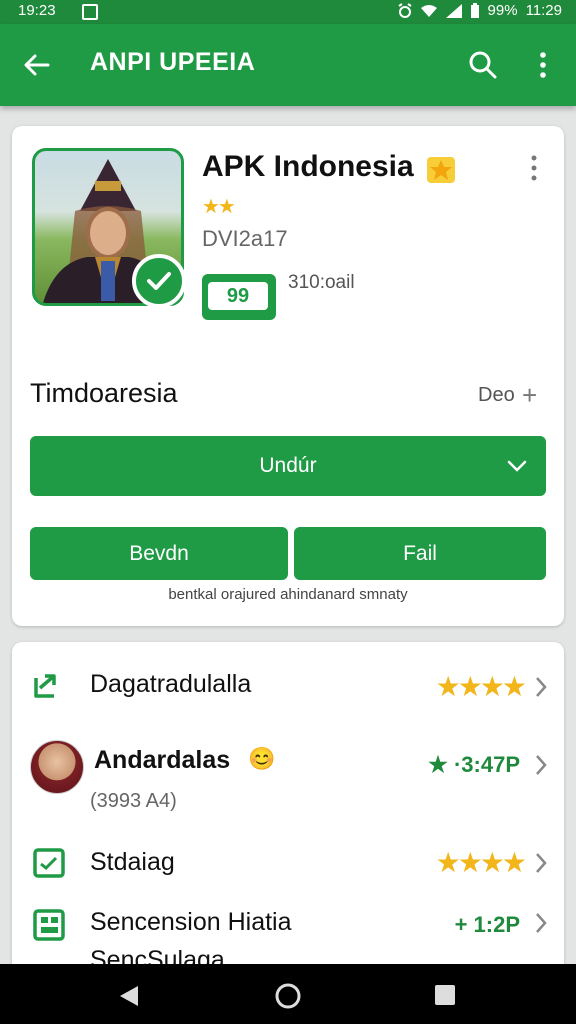 This screenshot has width=576, height=1024. Describe the element at coordinates (487, 924) in the screenshot. I see `list-item-rating: + 1:2P` at that location.